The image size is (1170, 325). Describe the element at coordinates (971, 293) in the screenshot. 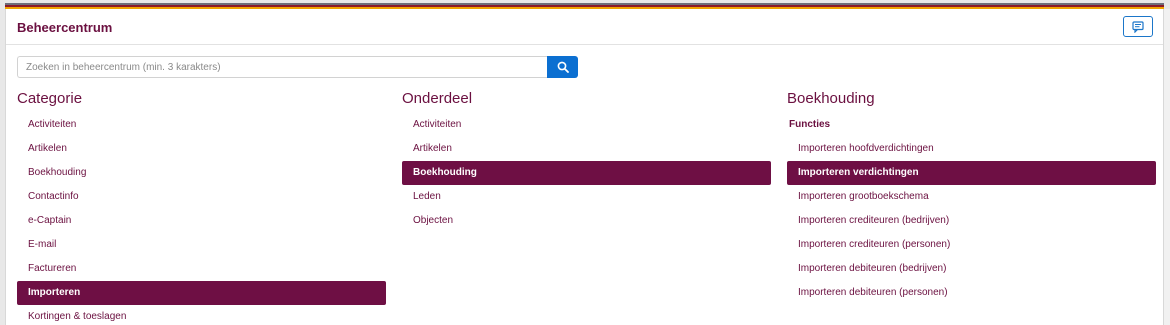

I see `list-item: Importeren debiteuren (personen)` at that location.